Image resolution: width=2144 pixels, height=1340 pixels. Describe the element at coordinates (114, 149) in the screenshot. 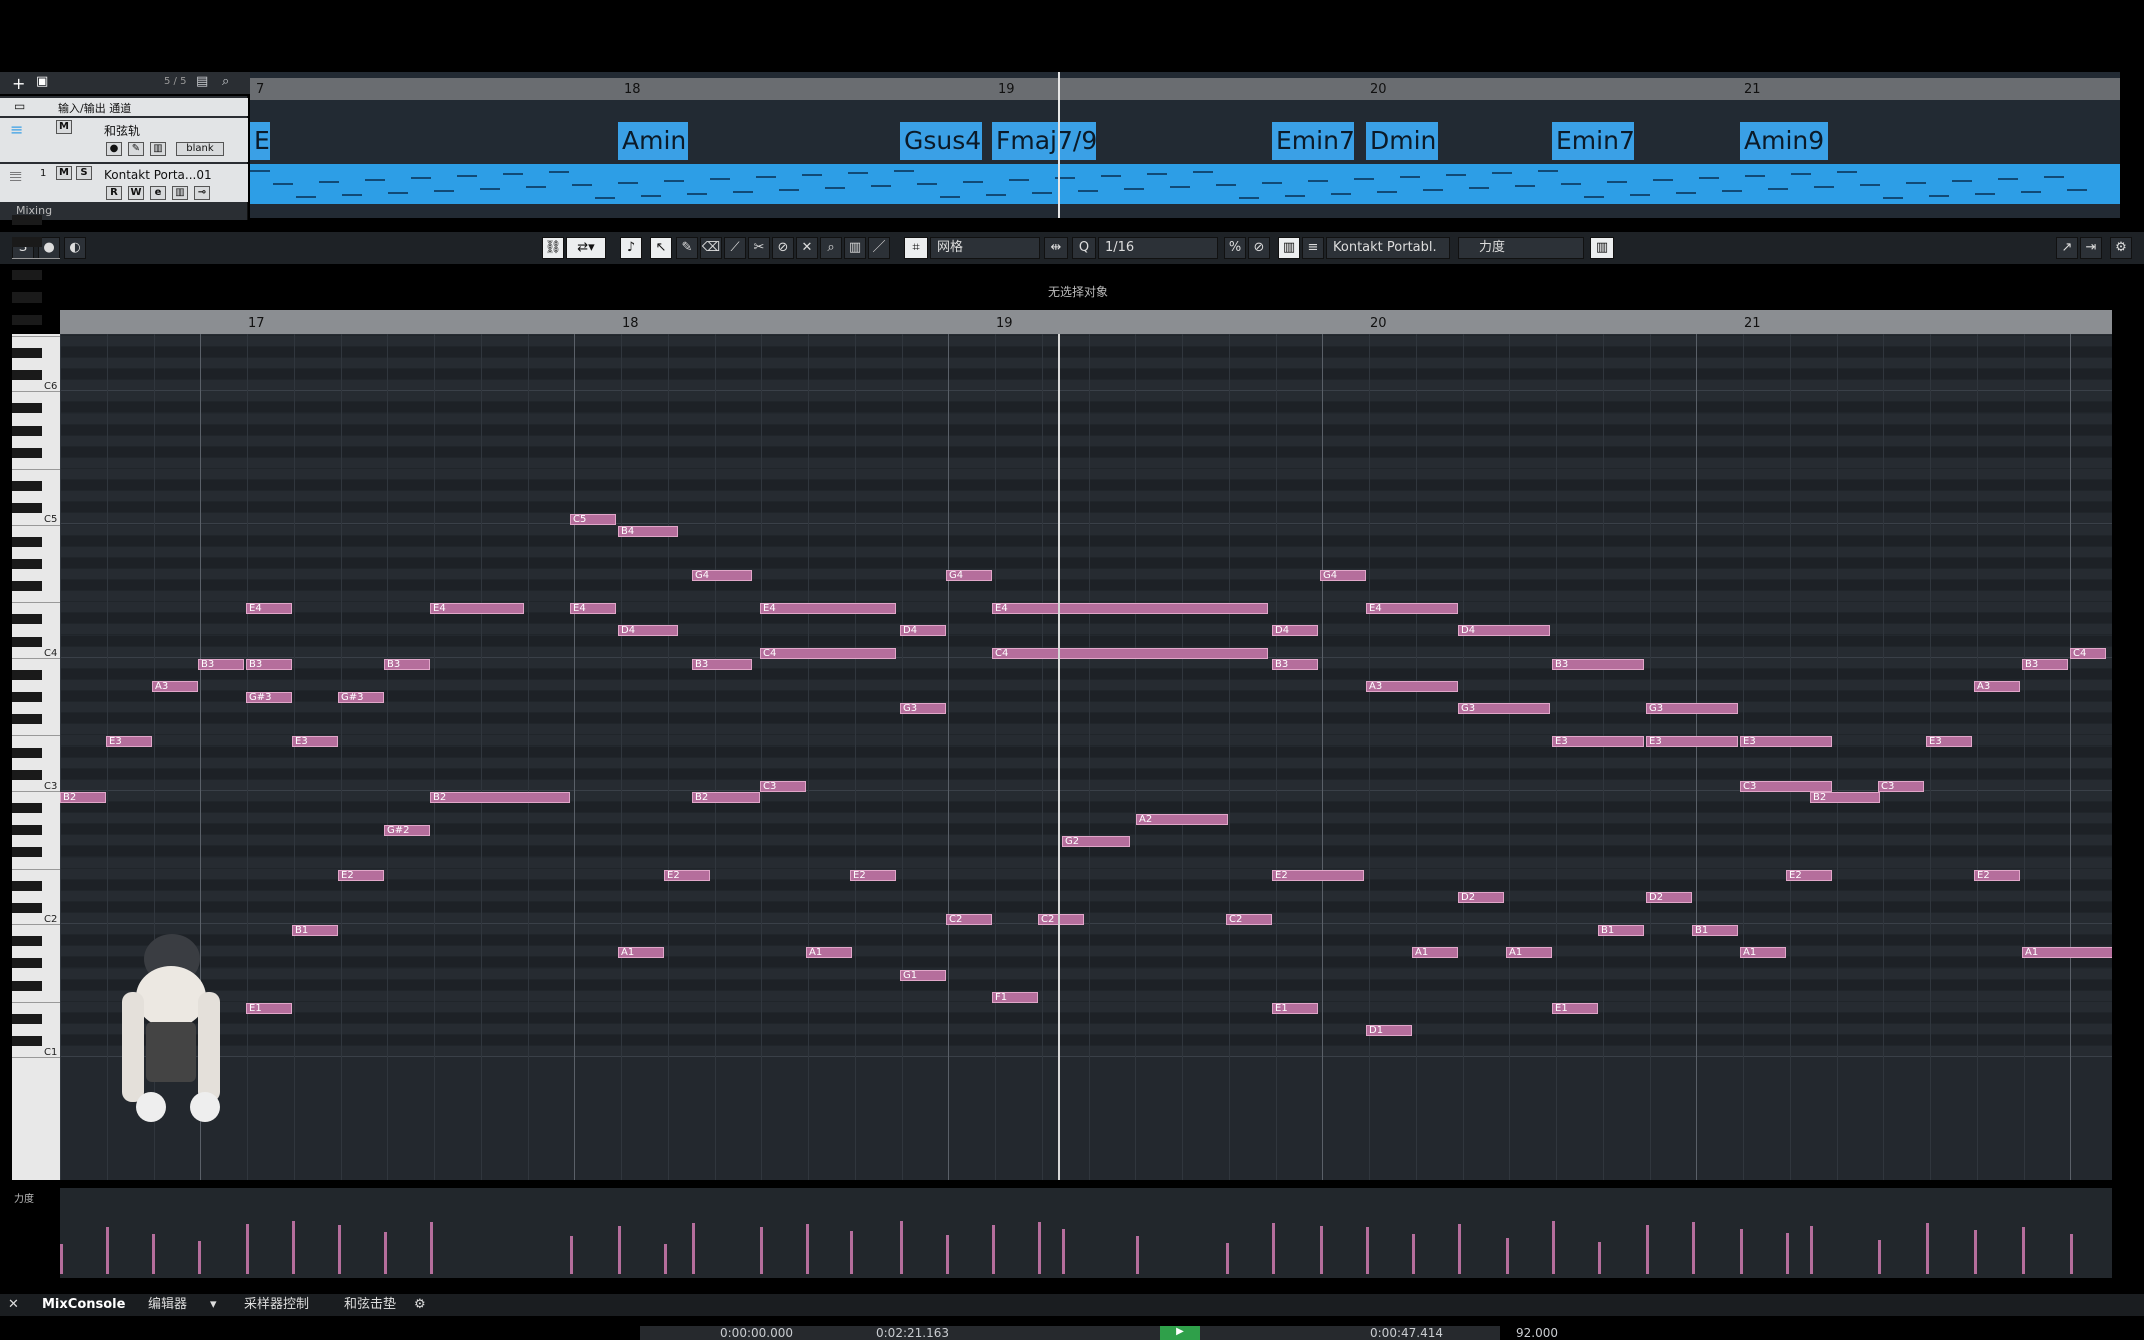

I see `record-button: ●` at that location.